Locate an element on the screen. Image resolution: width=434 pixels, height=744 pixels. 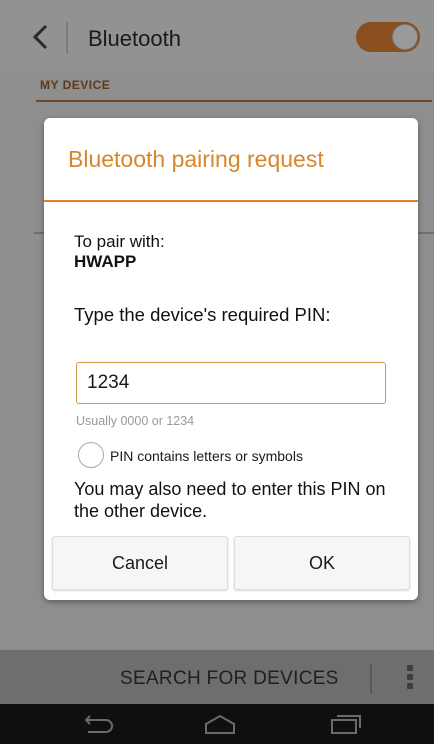
pin-input is located at coordinates (231, 383).